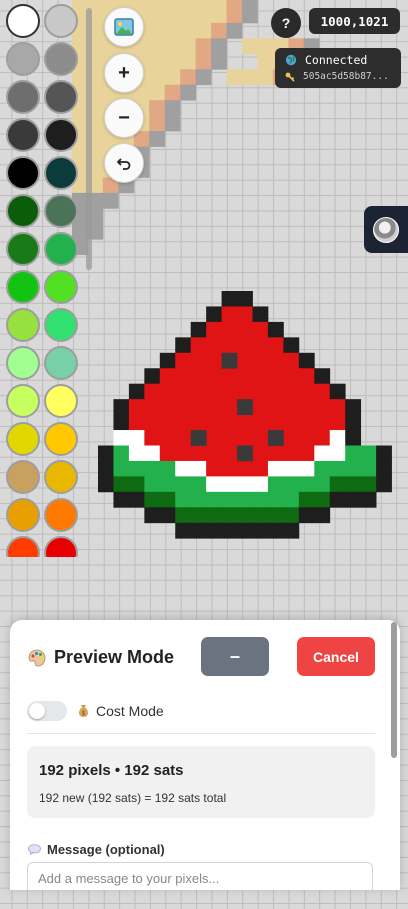 Image resolution: width=408 pixels, height=909 pixels. What do you see at coordinates (235, 656) in the screenshot?
I see `minimize-button: –` at bounding box center [235, 656].